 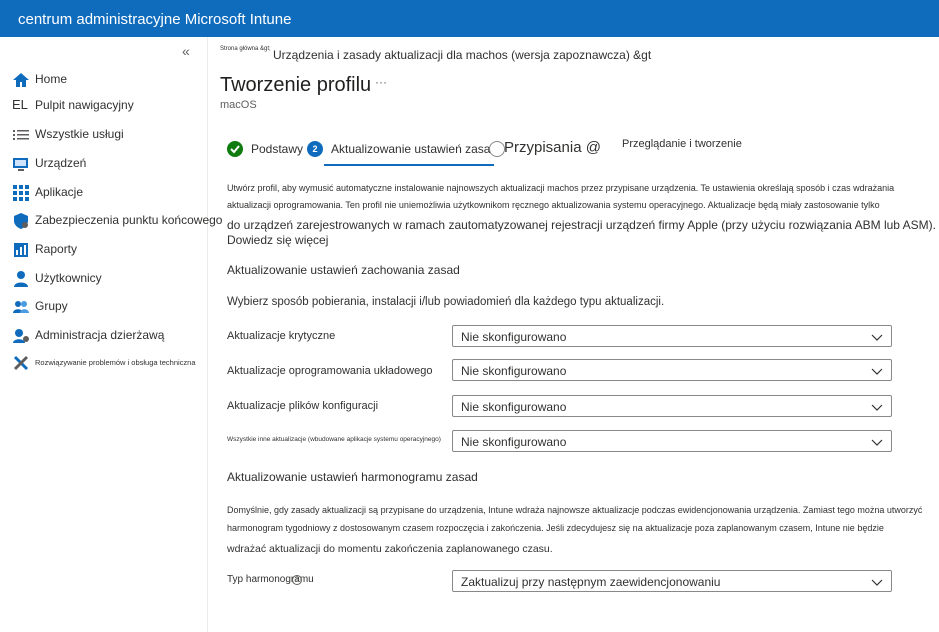 I want to click on shield-icon, so click(x=21, y=221).